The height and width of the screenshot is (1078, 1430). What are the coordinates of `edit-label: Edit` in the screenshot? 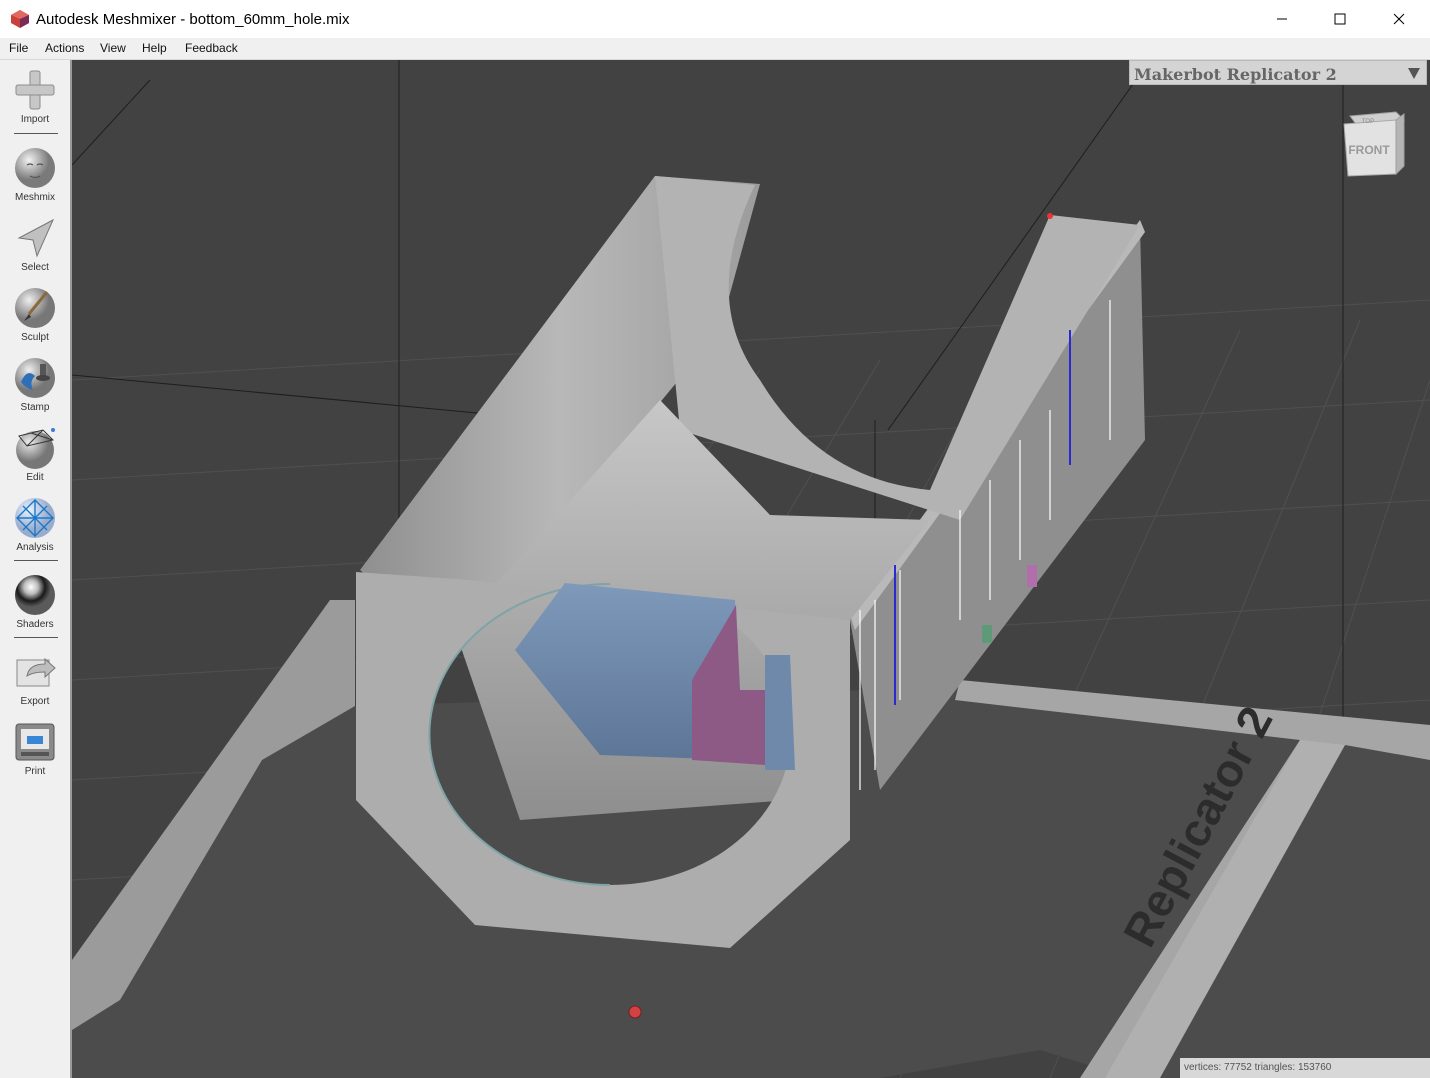 It's located at (35, 477).